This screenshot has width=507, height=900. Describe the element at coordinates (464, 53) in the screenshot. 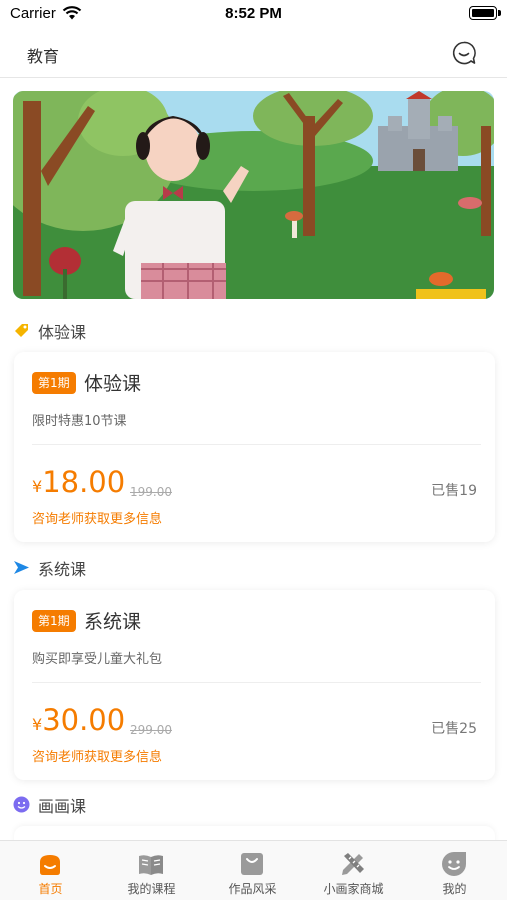

I see `chat-bubble-icon` at that location.